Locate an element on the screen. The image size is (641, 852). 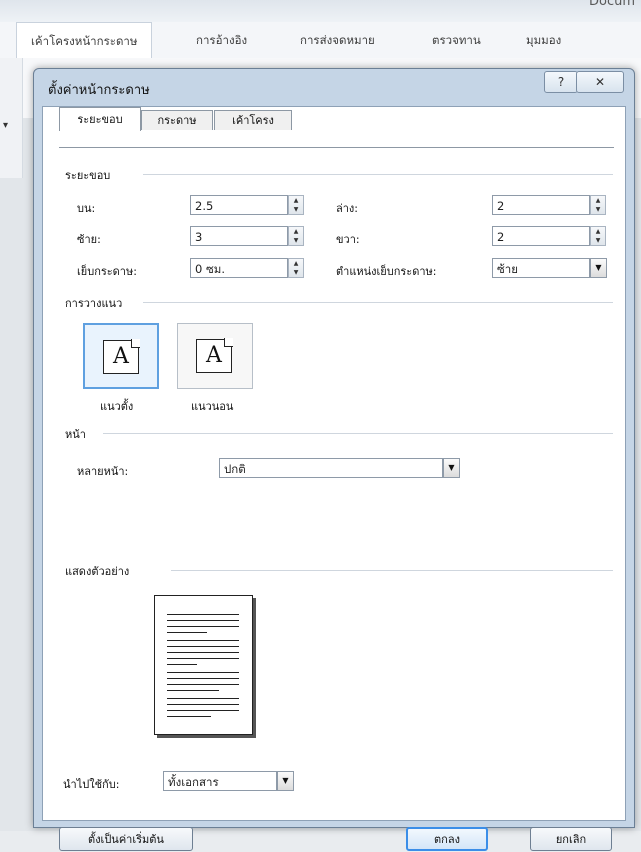
page-preview is located at coordinates (203, 665).